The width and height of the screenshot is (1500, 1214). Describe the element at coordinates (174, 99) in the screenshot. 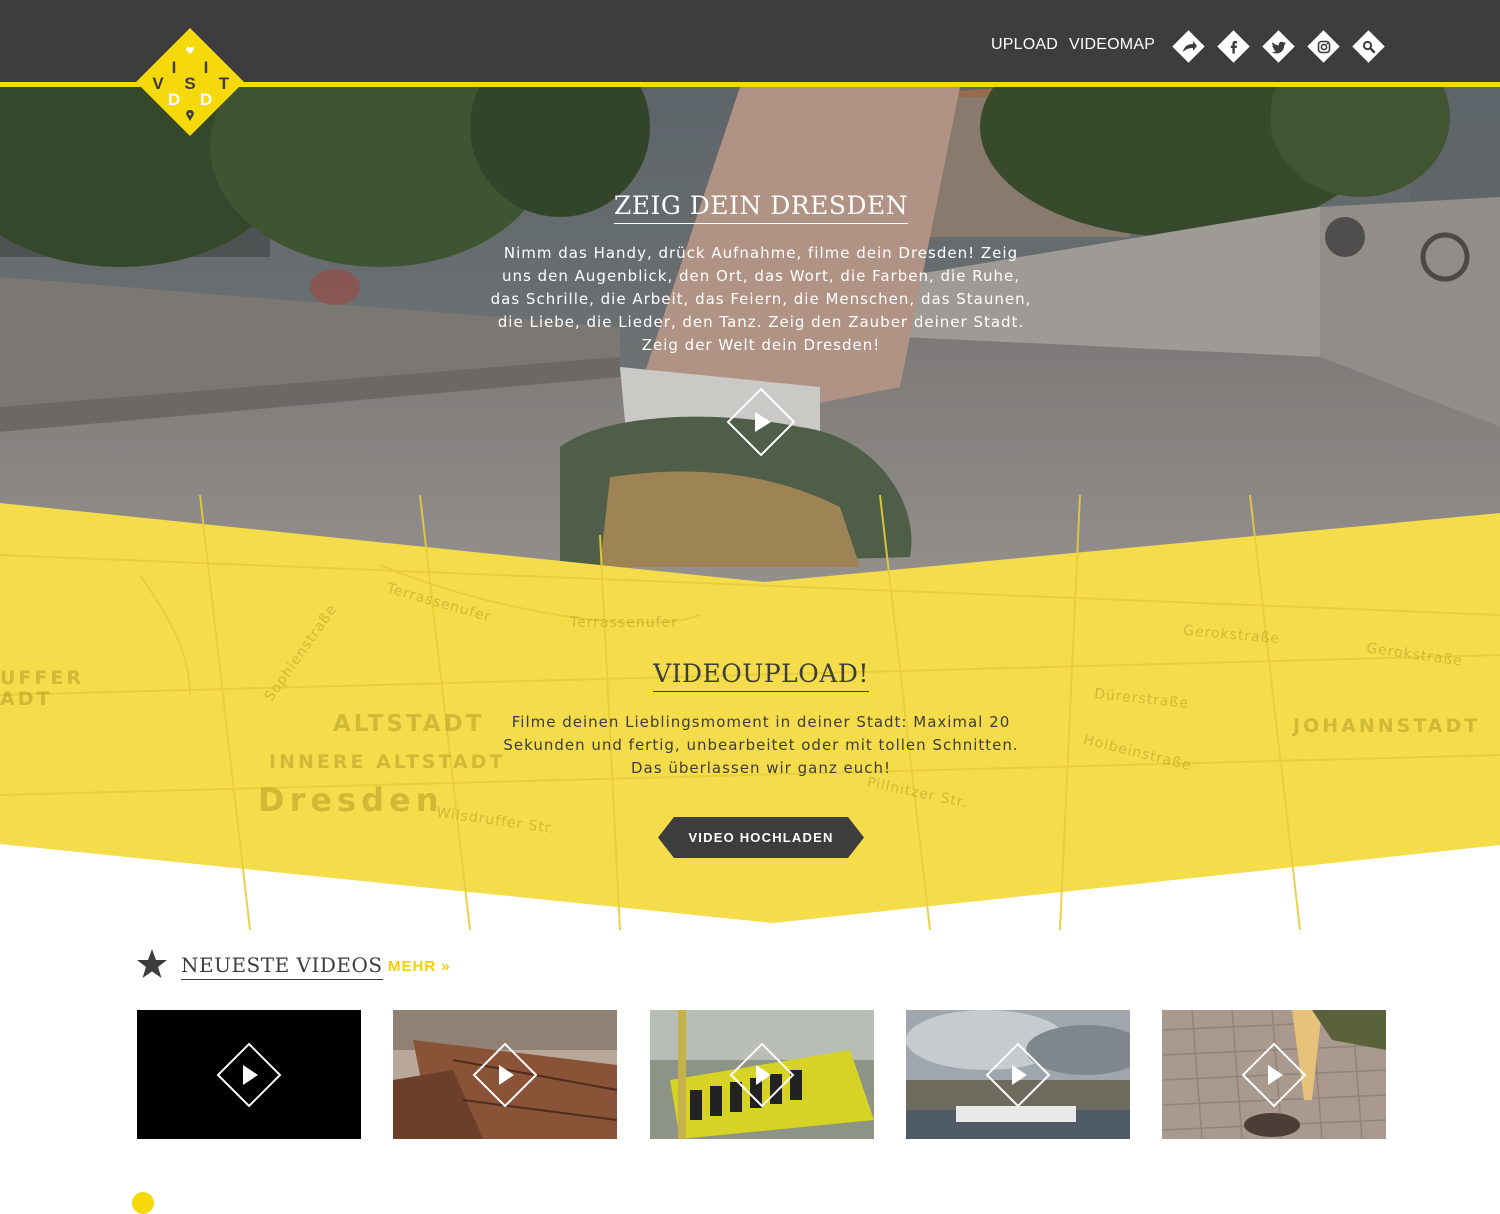

I see `logo-letter-d1: D` at that location.